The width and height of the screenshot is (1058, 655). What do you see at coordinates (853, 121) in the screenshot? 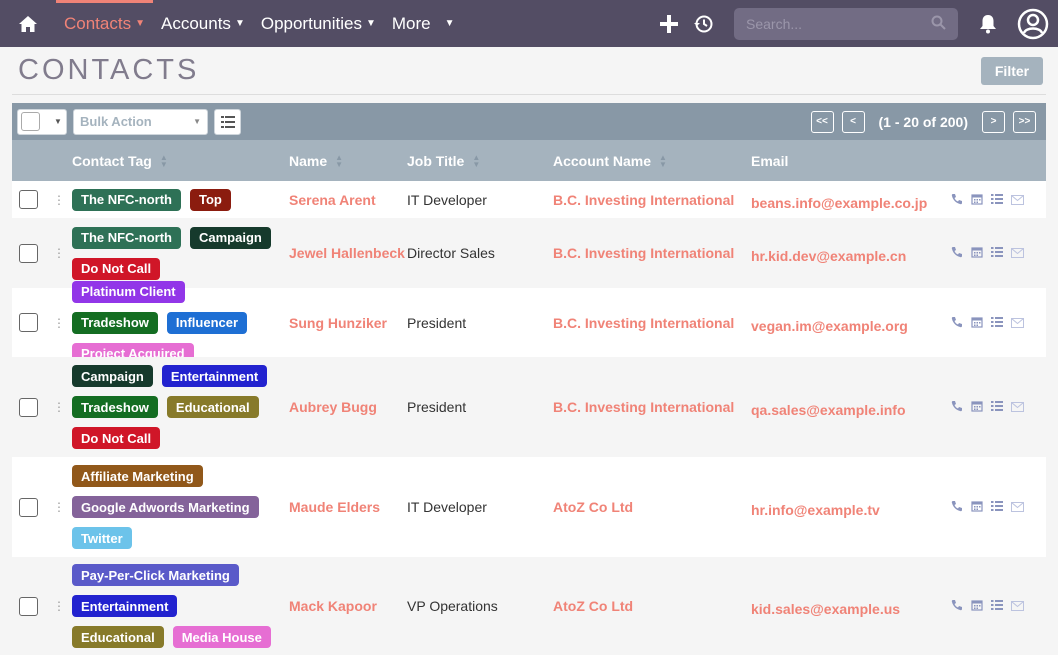
I see `prev-page-button: <` at bounding box center [853, 121].